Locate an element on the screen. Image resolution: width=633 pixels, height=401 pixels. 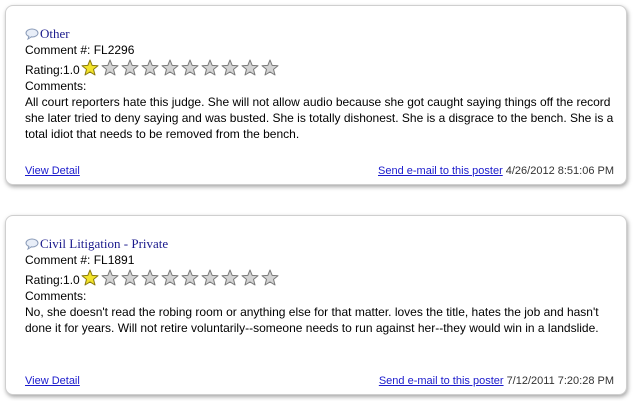
comment-number-value: FL2296 is located at coordinates (114, 50).